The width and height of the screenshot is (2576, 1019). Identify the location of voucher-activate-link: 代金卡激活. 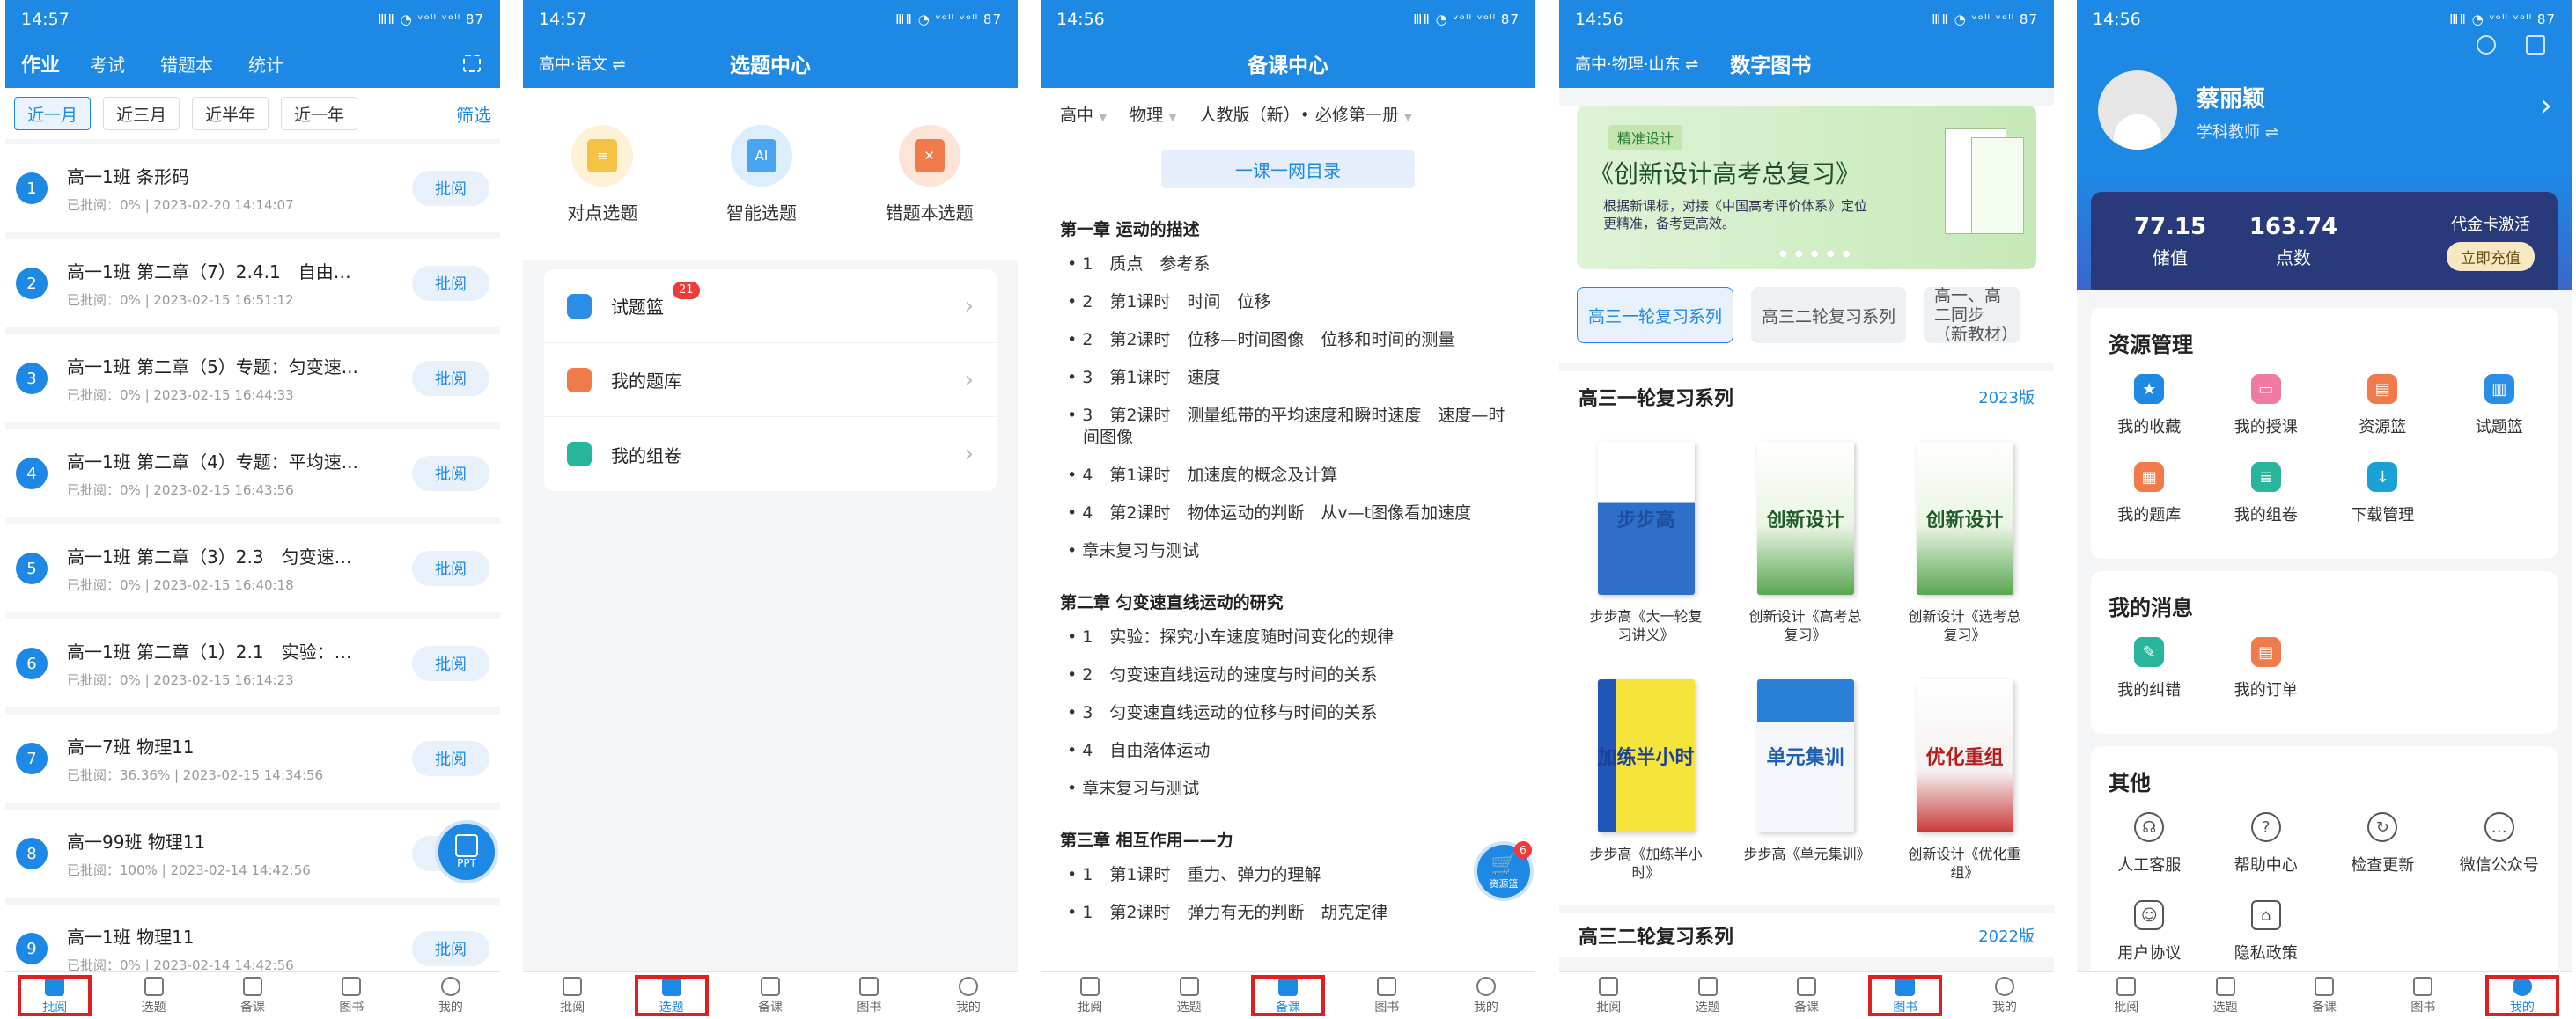
(2491, 223).